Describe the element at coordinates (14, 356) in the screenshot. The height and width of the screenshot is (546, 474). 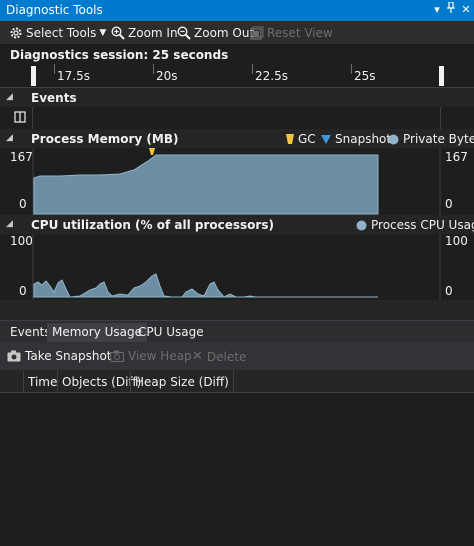
I see `camera-icon` at that location.